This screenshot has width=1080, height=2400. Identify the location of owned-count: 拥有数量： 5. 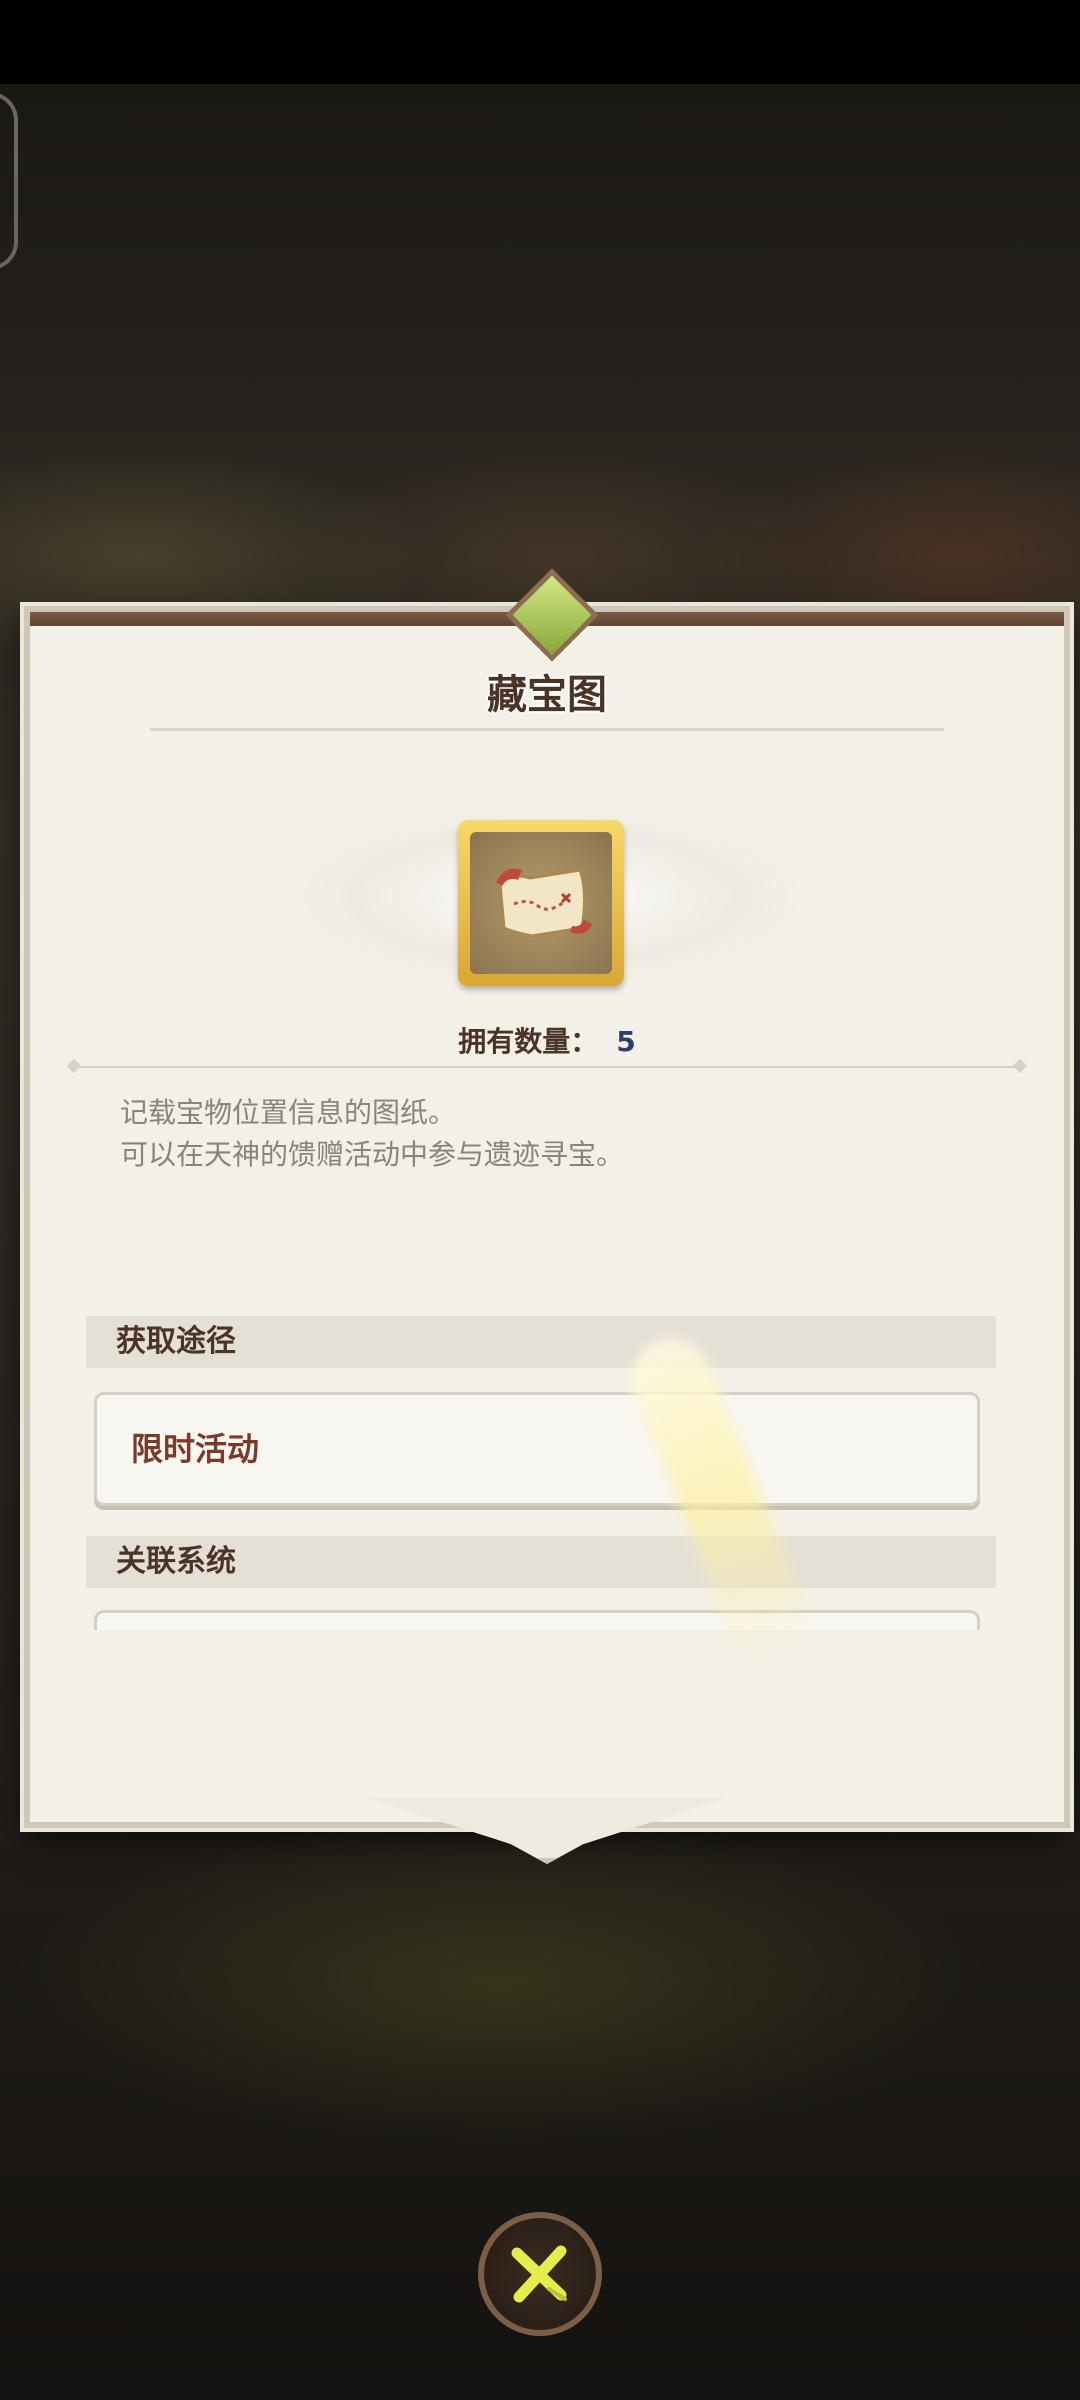
(547, 1040).